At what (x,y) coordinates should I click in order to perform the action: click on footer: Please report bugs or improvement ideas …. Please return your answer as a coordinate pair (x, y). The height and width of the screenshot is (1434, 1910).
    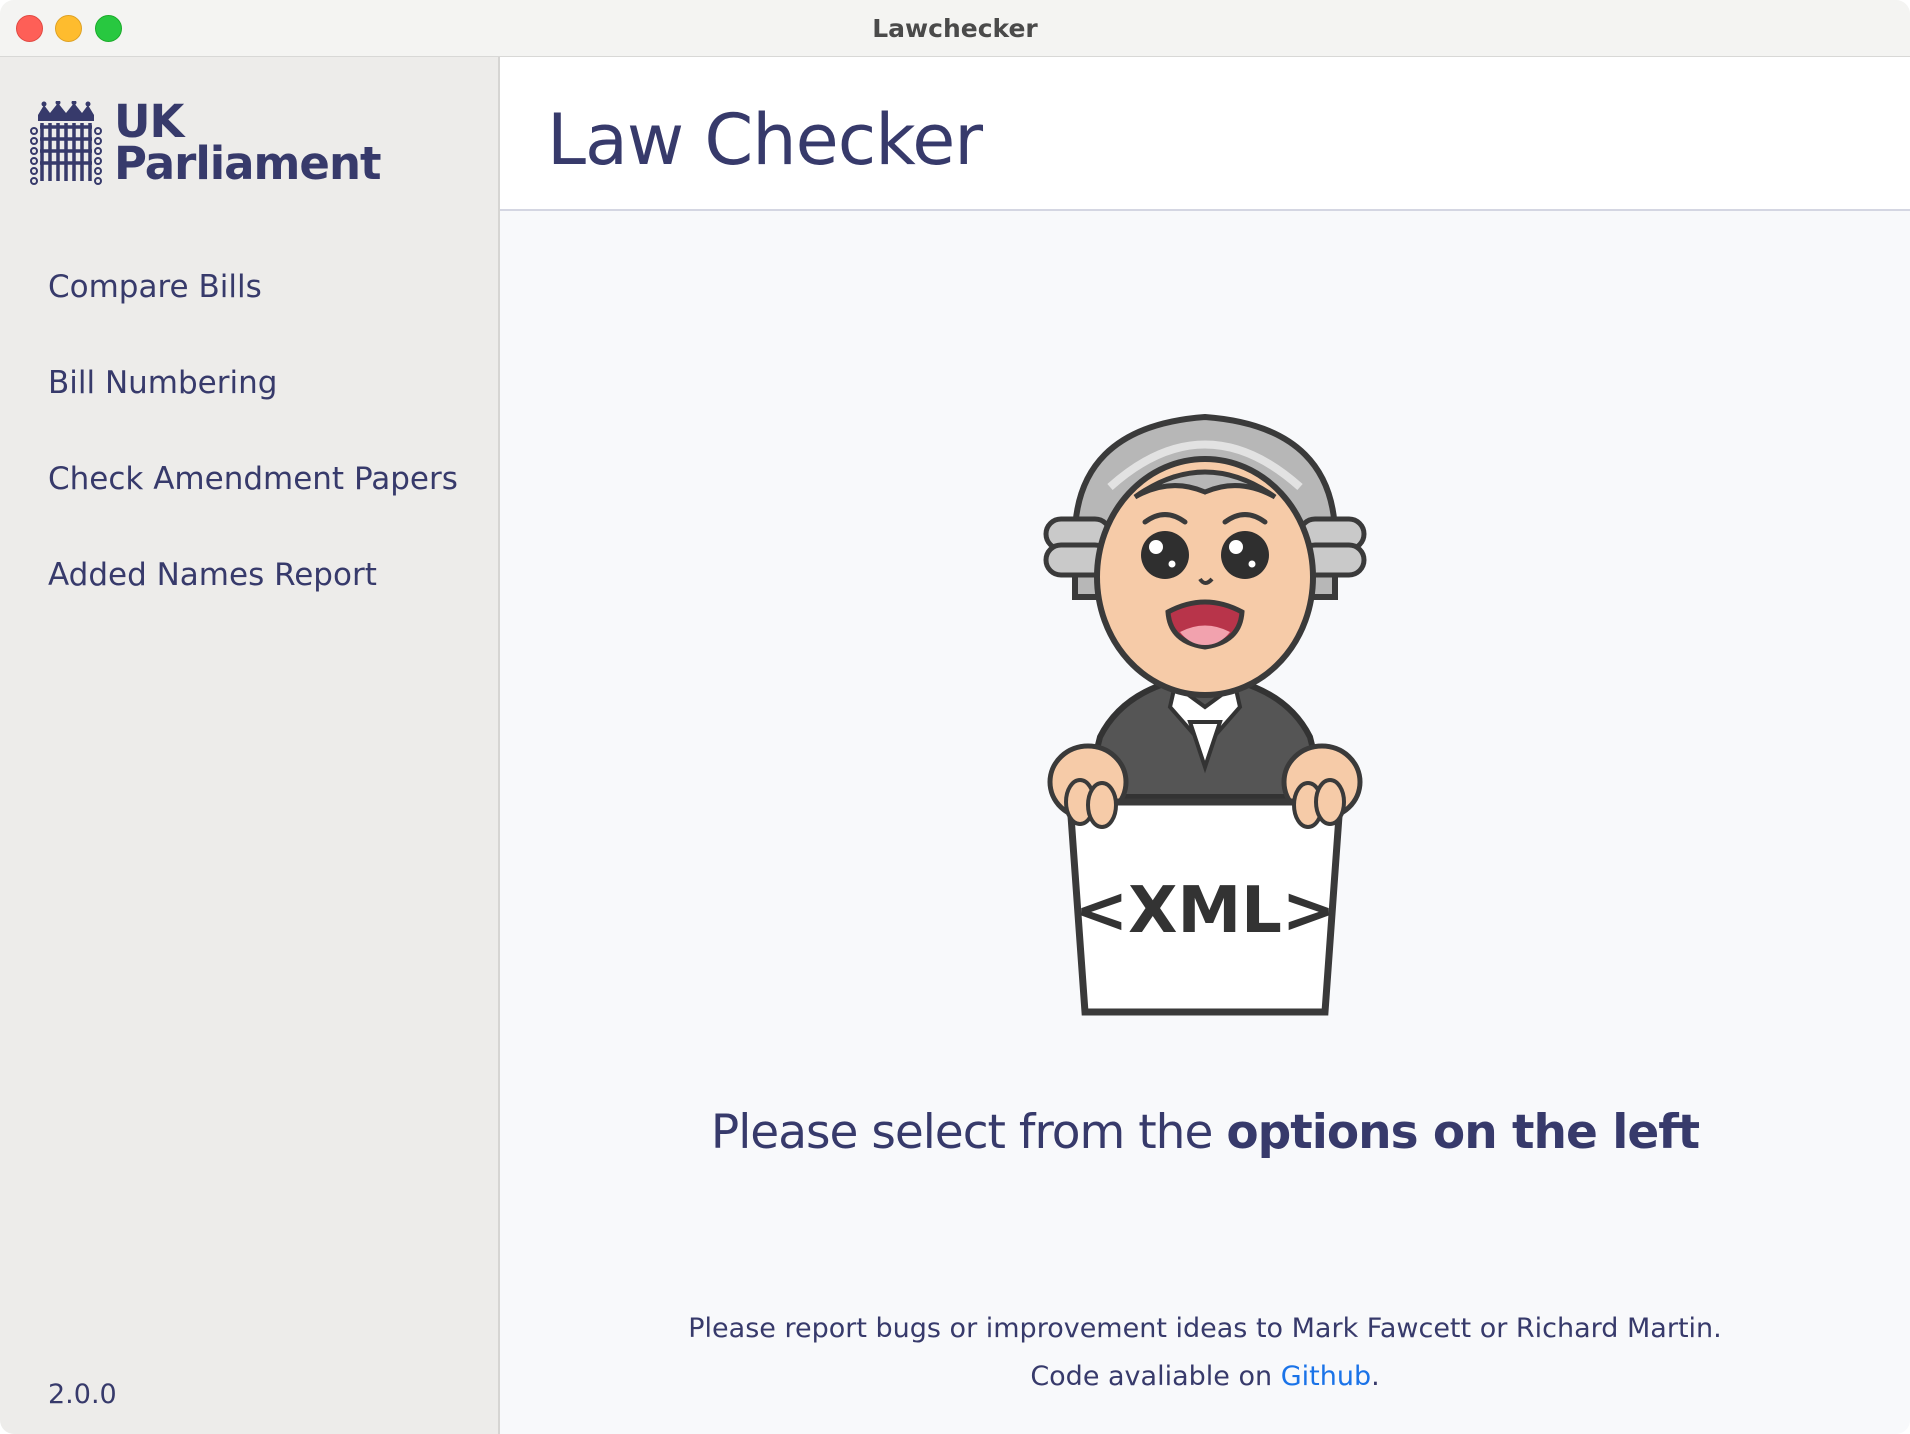
    Looking at the image, I should click on (1205, 1353).